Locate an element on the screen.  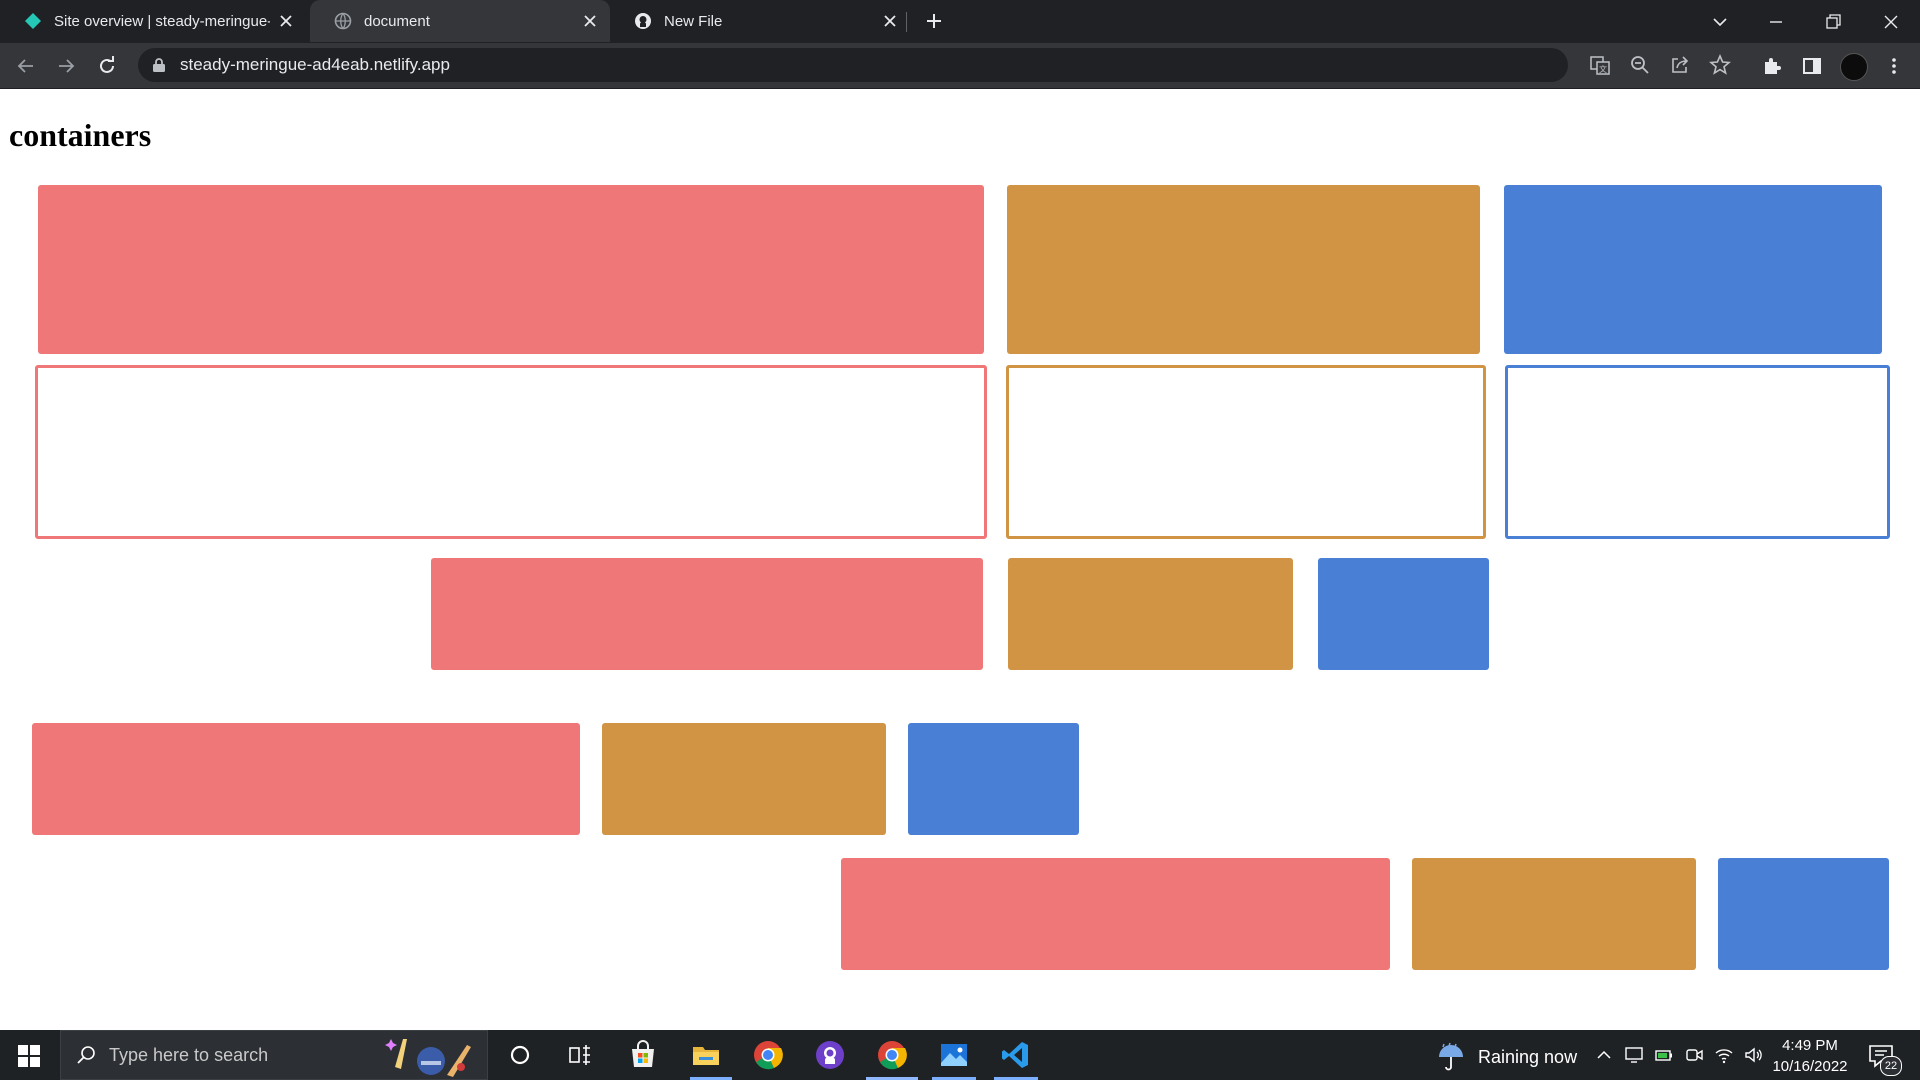
tab-separator is located at coordinates (906, 22).